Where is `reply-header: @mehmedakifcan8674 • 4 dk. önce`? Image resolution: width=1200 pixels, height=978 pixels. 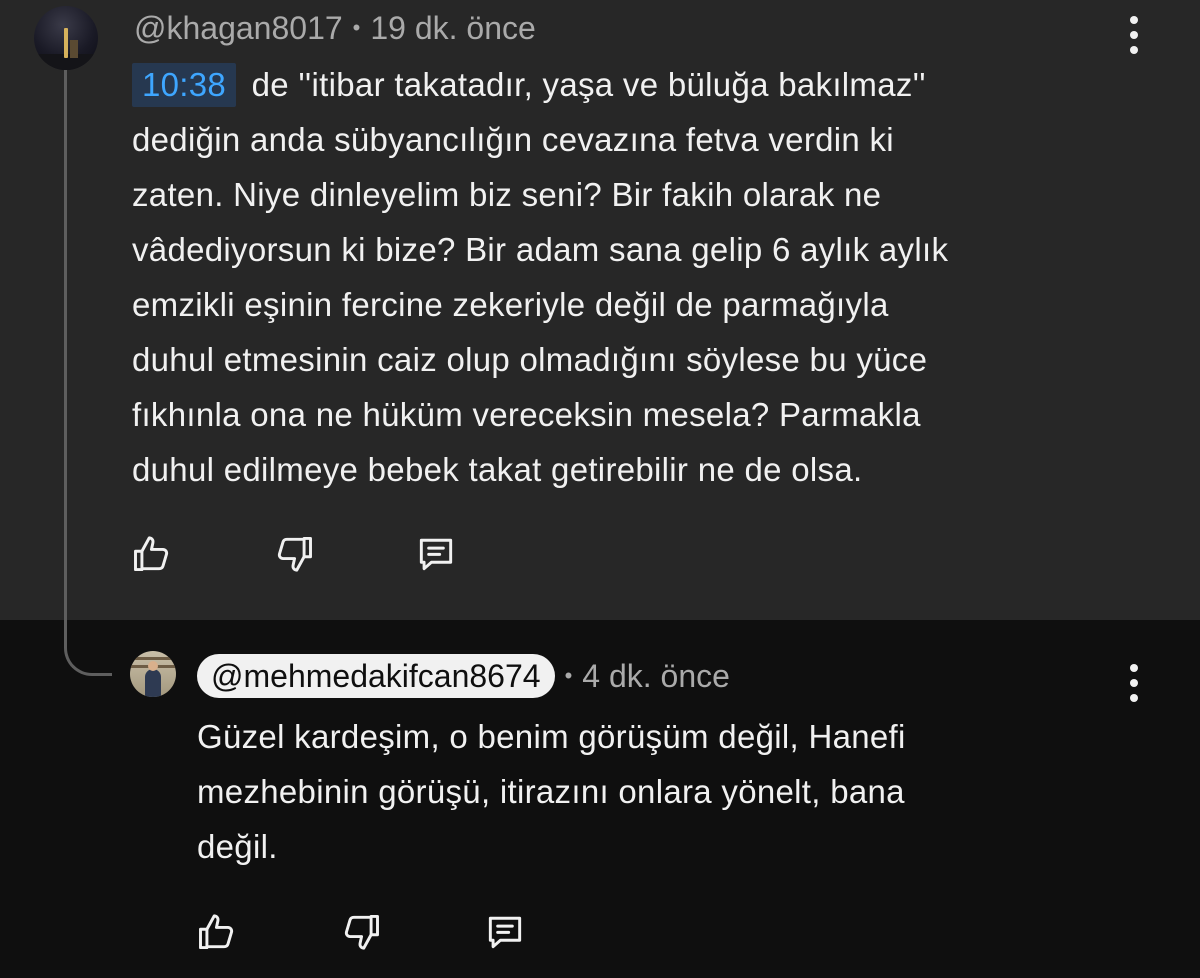 reply-header: @mehmedakifcan8674 • 4 dk. önce is located at coordinates (463, 676).